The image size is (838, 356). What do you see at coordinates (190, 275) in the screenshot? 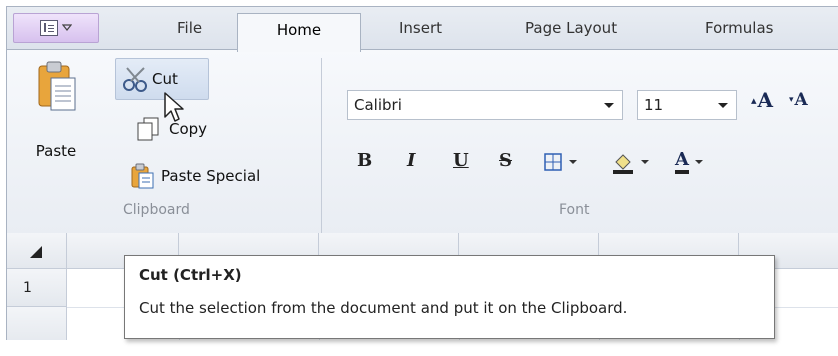
I see `tooltip-title: Cut (Ctrl+X)` at bounding box center [190, 275].